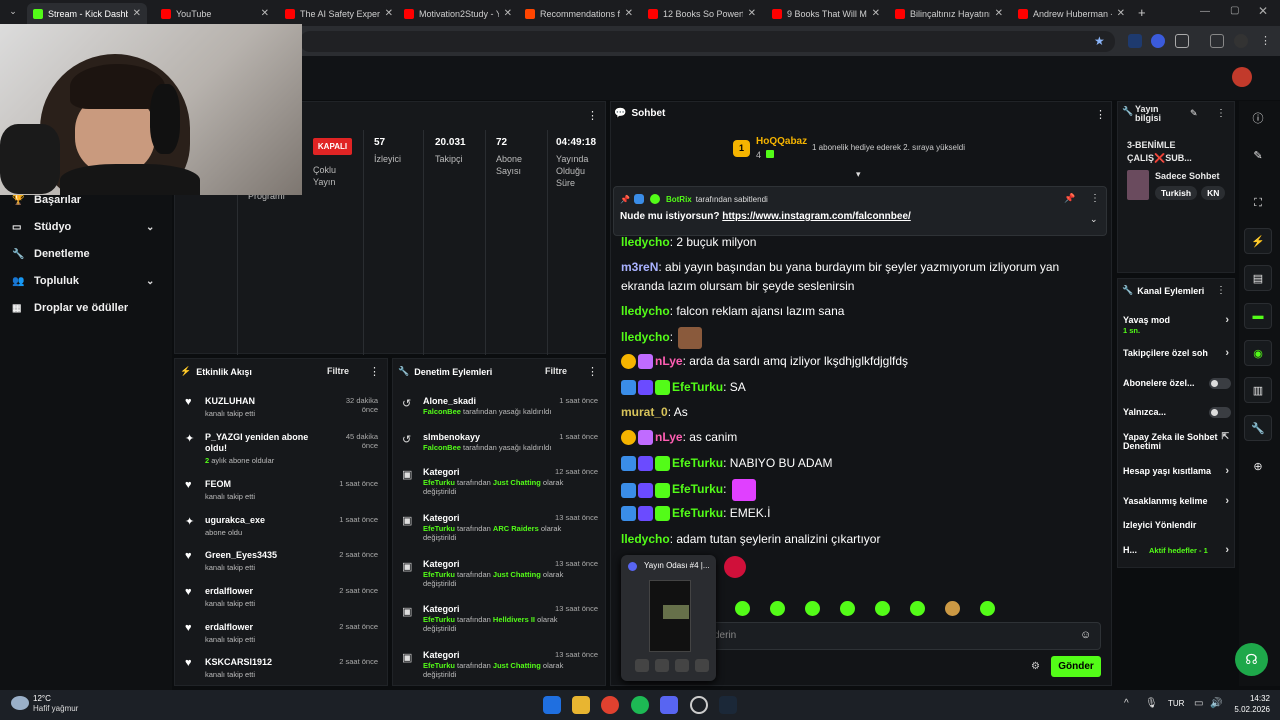  I want to click on stream-info-menu-icon: ⋮, so click(1221, 113).